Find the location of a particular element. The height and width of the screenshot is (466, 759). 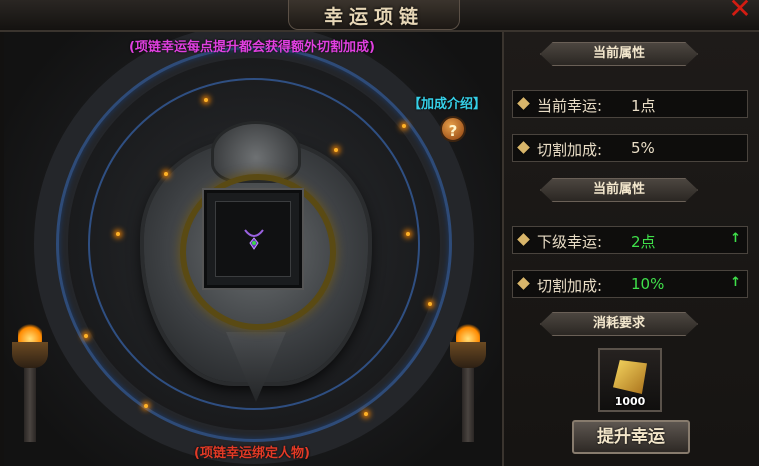

title-plate: 幸运项链 is located at coordinates (374, 15).